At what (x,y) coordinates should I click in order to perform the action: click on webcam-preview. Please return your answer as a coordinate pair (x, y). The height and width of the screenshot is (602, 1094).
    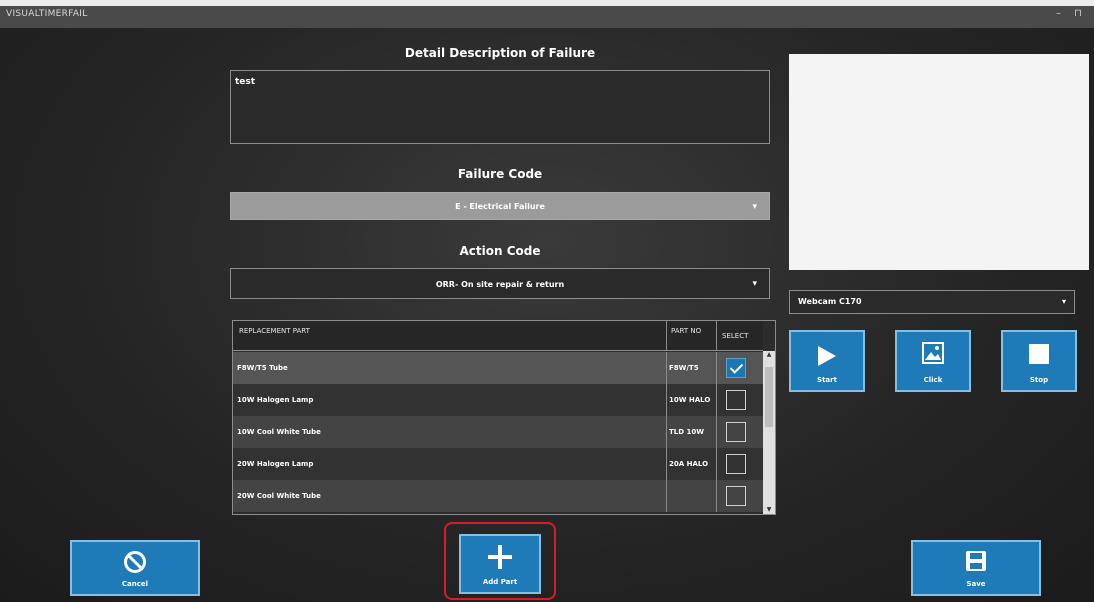
    Looking at the image, I should click on (939, 162).